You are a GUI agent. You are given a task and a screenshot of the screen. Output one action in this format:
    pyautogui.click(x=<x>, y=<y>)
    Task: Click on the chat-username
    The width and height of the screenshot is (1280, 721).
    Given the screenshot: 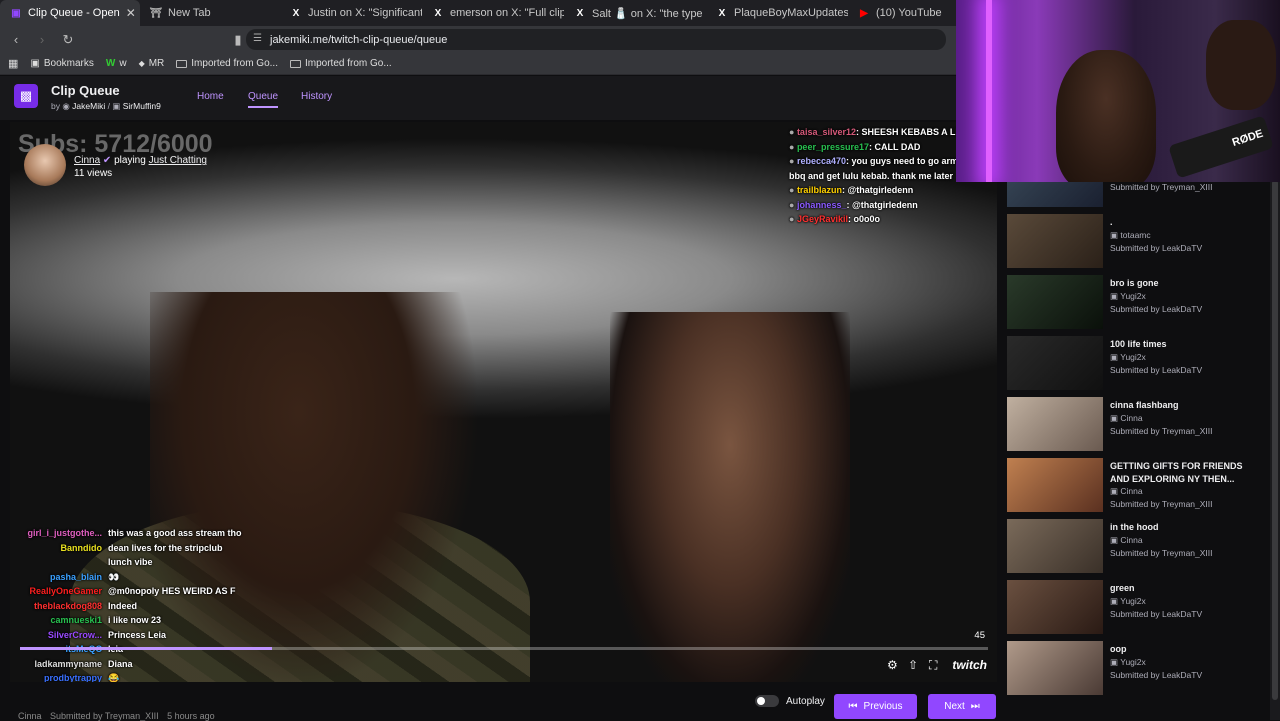 What is the action you would take?
    pyautogui.click(x=59, y=562)
    